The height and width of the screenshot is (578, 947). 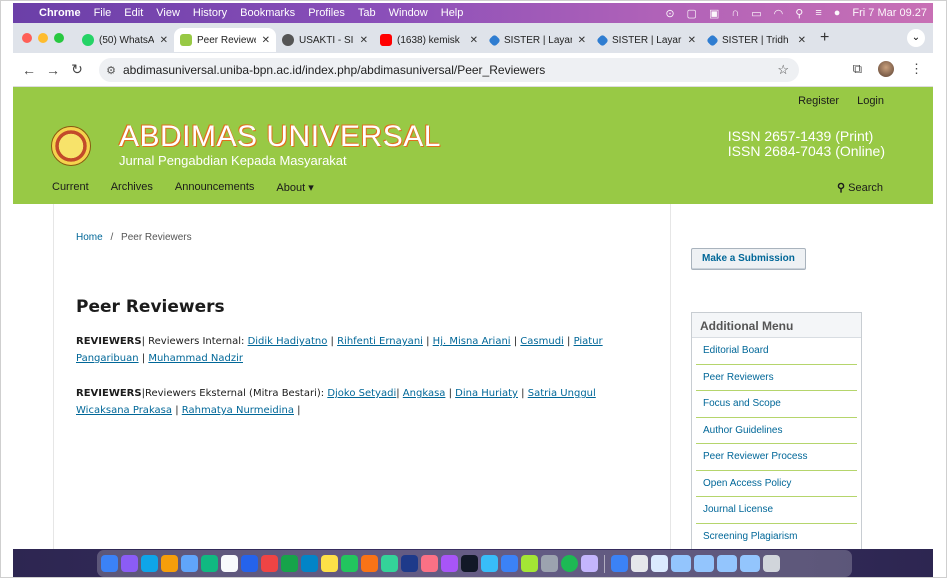 What do you see at coordinates (542, 341) in the screenshot?
I see `reviewer-link: Casmudi` at bounding box center [542, 341].